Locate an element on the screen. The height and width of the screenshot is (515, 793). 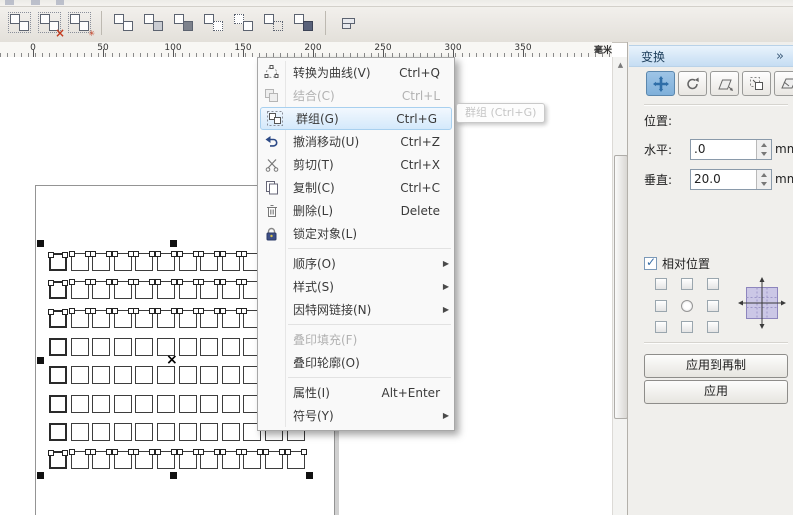
ungroup-all-icon is located at coordinates (80, 23).